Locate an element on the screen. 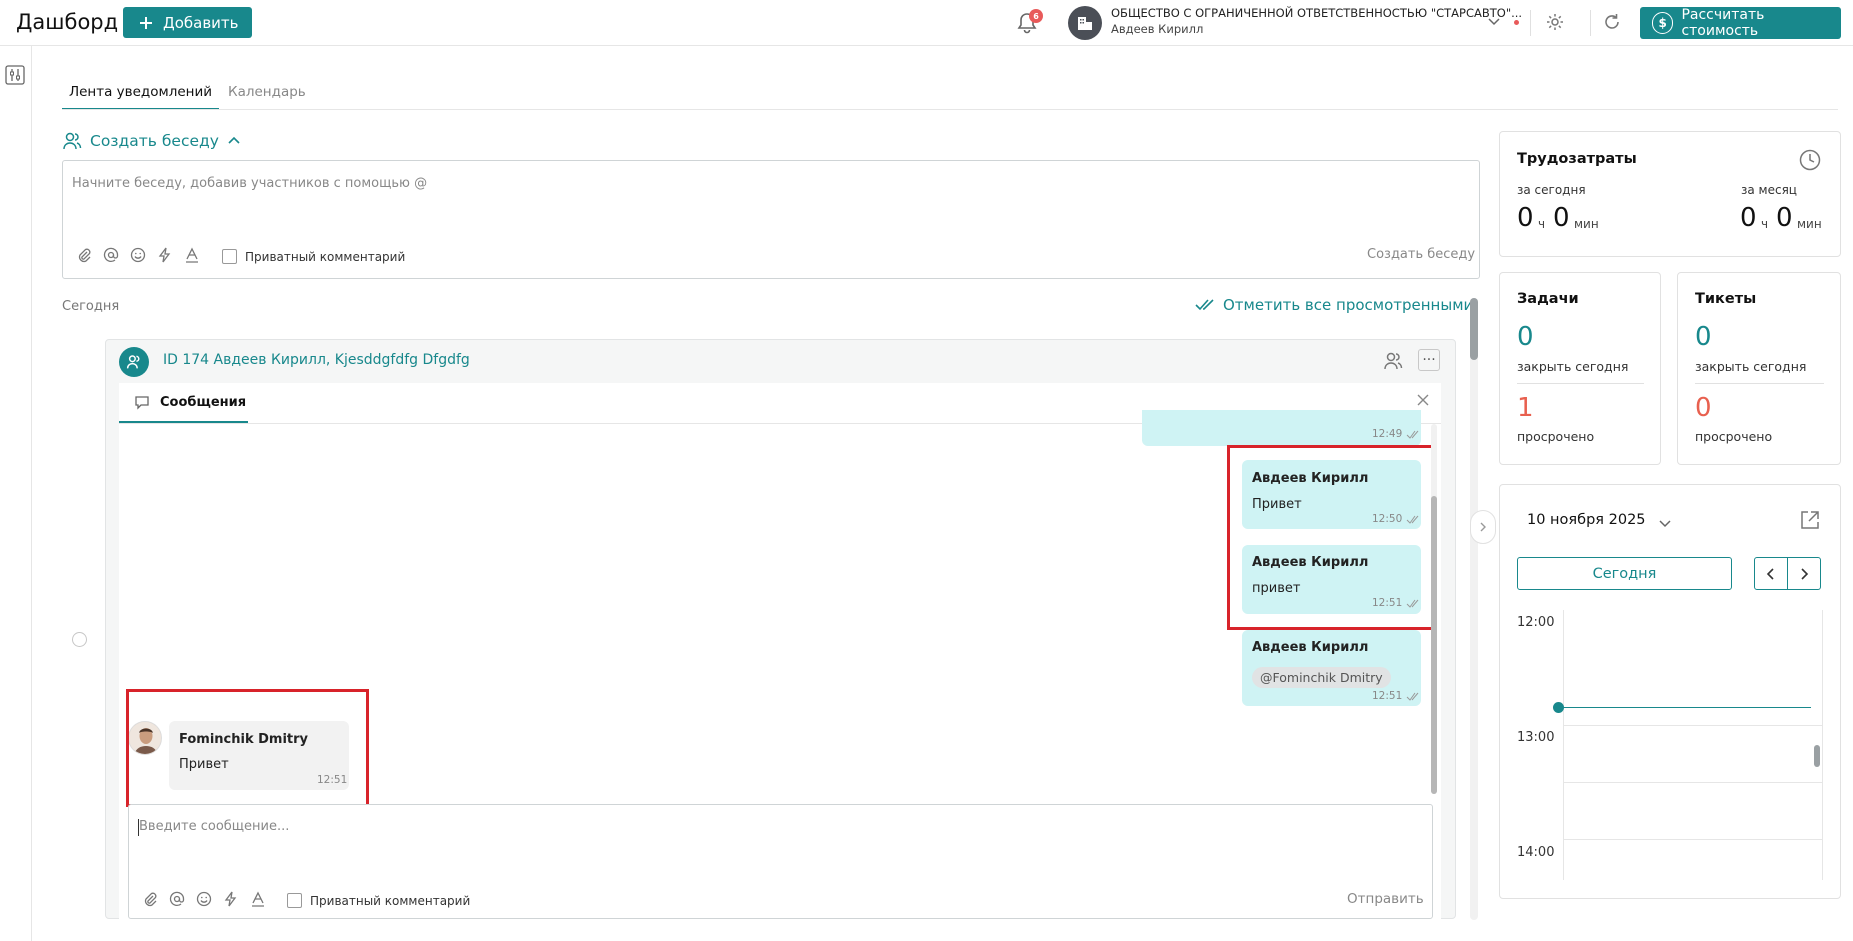 The width and height of the screenshot is (1853, 941). calendar-date: 10 ноября 2025 is located at coordinates (1586, 520).